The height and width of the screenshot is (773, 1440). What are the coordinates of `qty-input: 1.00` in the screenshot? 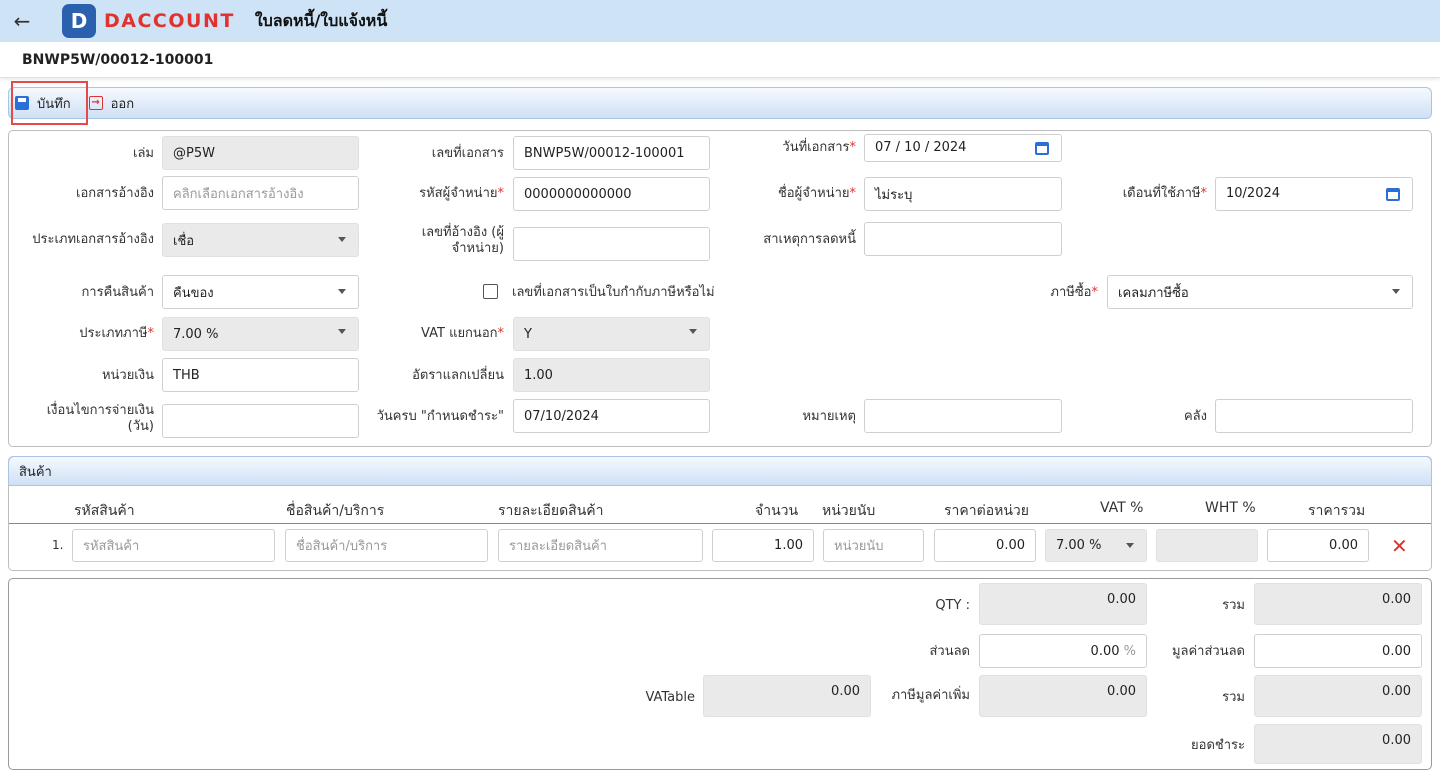 It's located at (763, 545).